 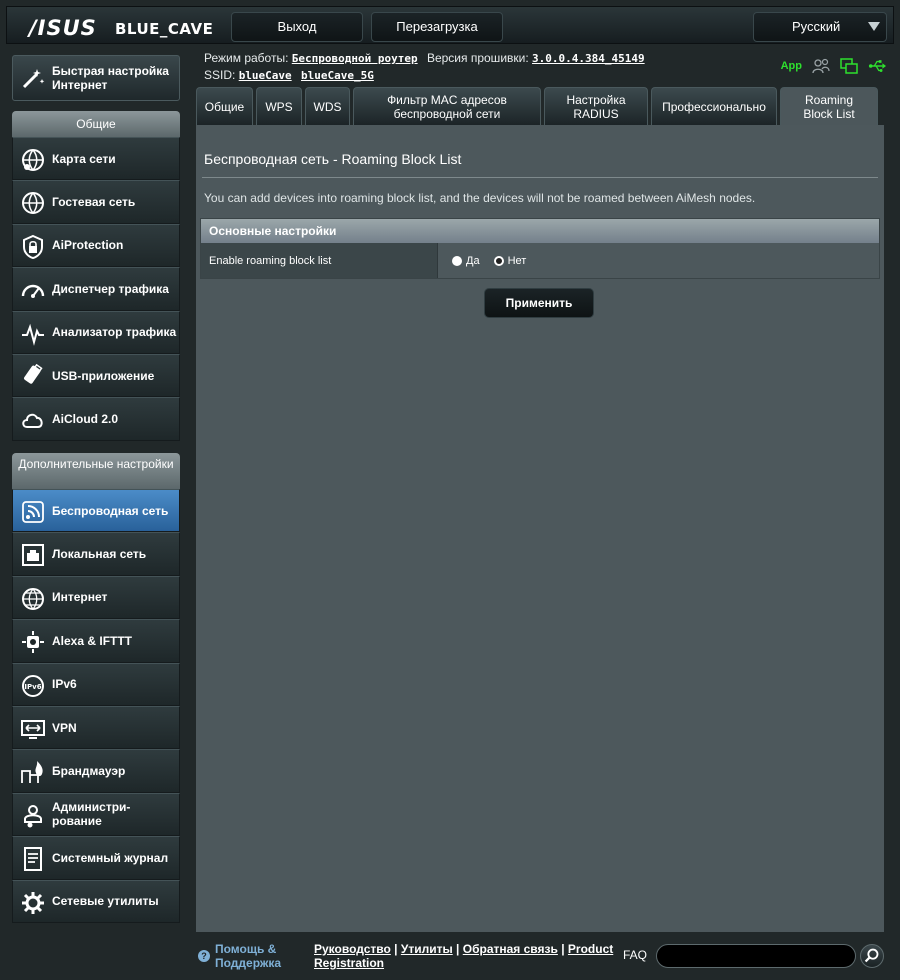 I want to click on setting-value: Да Нет, so click(x=487, y=260).